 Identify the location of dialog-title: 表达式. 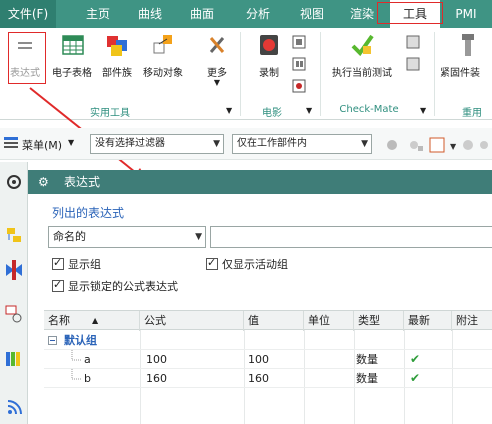
(82, 182).